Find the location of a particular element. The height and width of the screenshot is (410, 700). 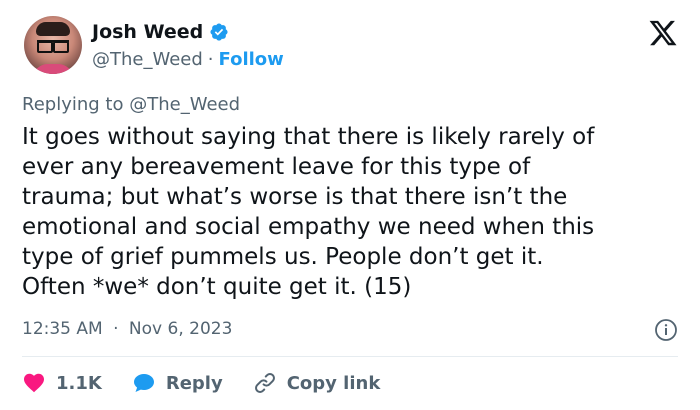

info-icon is located at coordinates (666, 330).